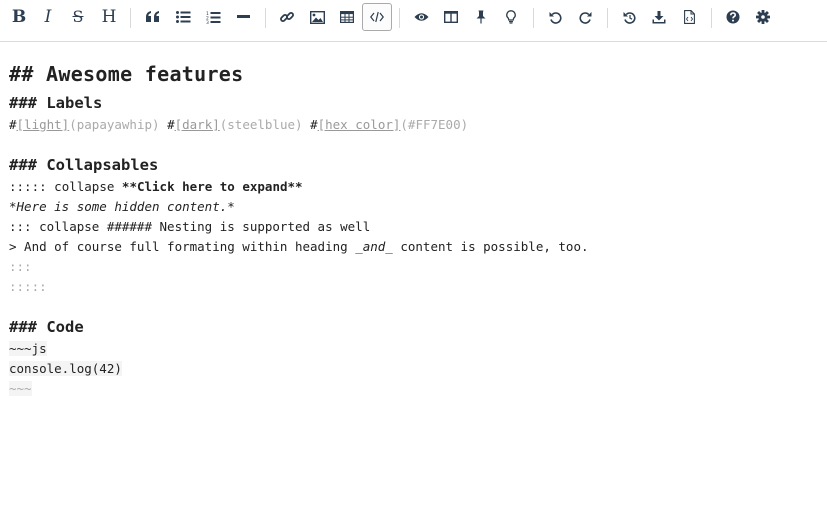 Image resolution: width=827 pixels, height=510 pixels. I want to click on collapse-title: Click here to expand, so click(212, 186).